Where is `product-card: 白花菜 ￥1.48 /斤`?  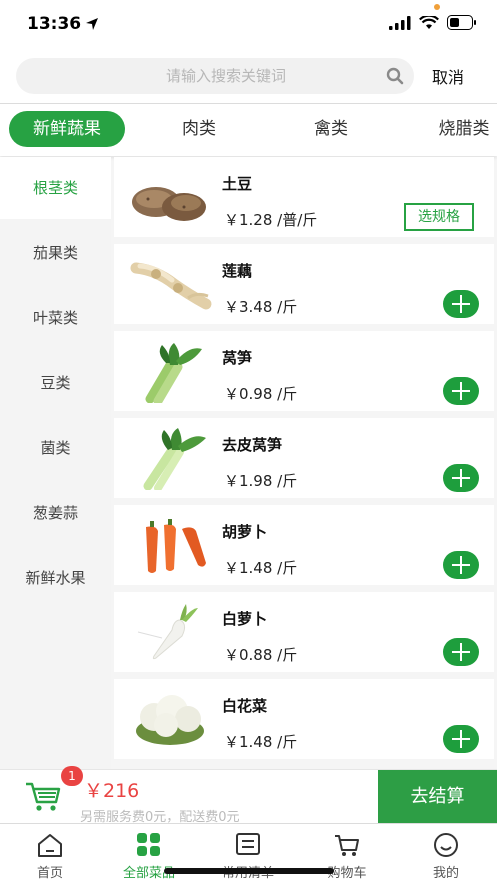 product-card: 白花菜 ￥1.48 /斤 is located at coordinates (304, 719).